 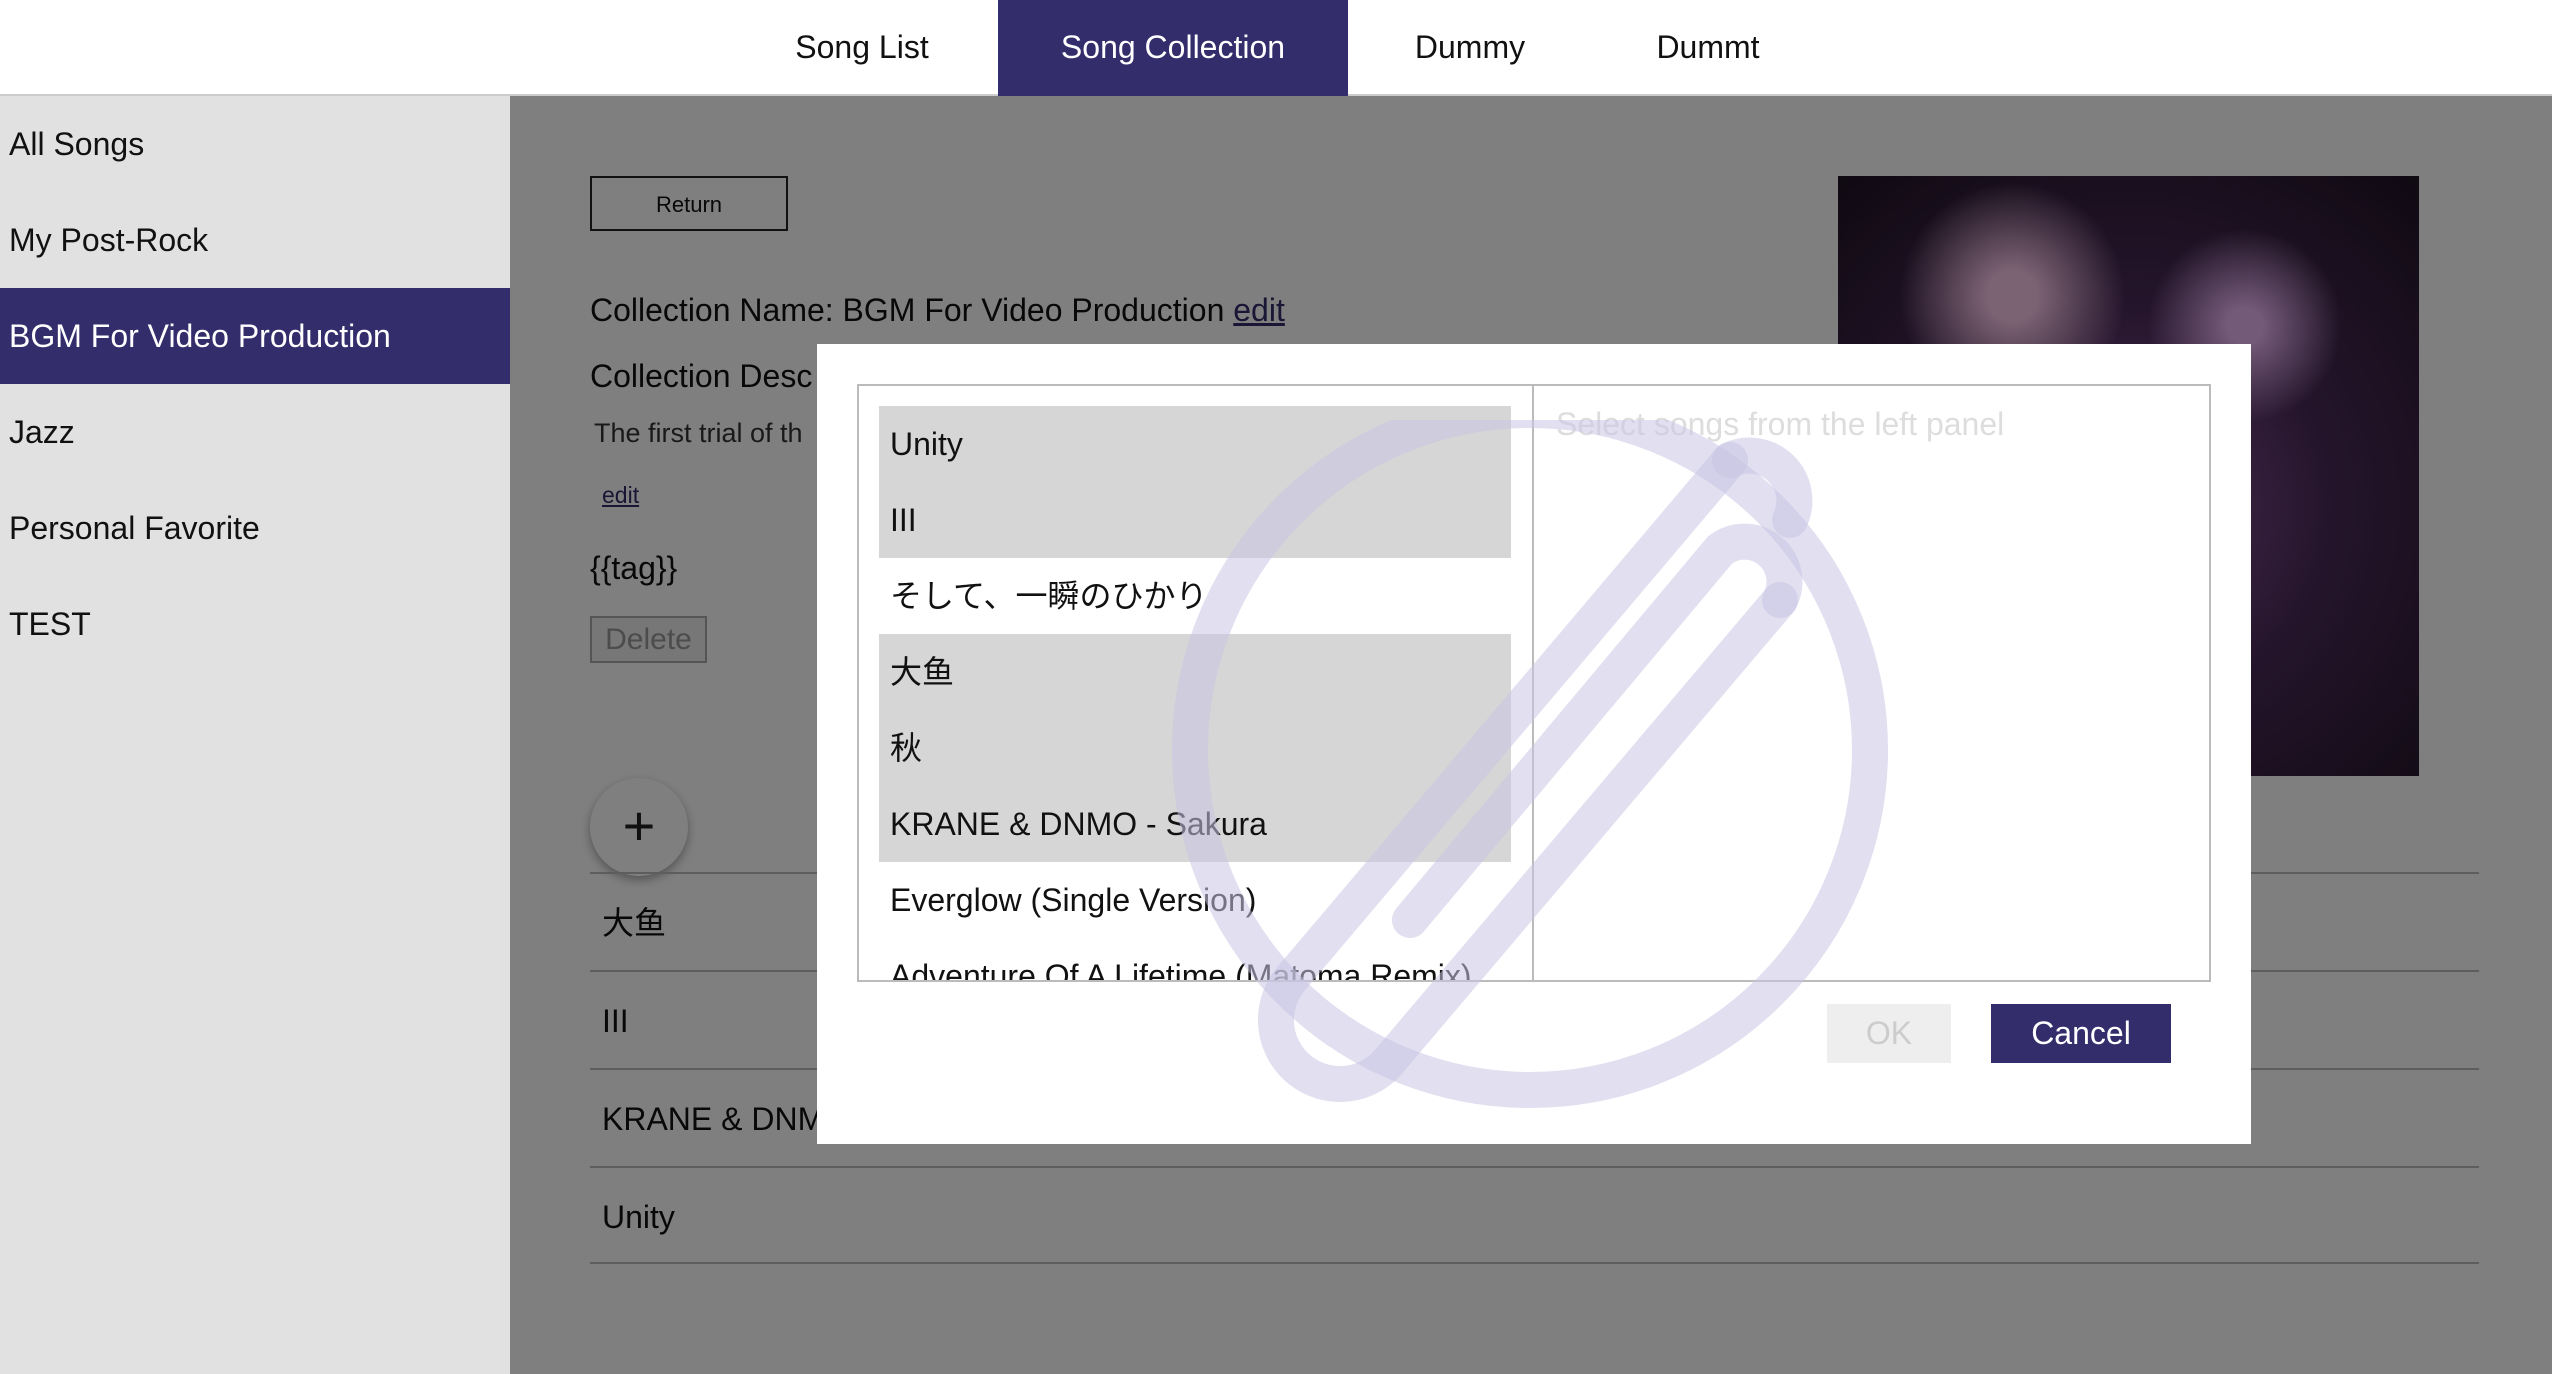 I want to click on sidebar-item-bgm-for-video-production: BGM For Video Production, so click(x=255, y=336).